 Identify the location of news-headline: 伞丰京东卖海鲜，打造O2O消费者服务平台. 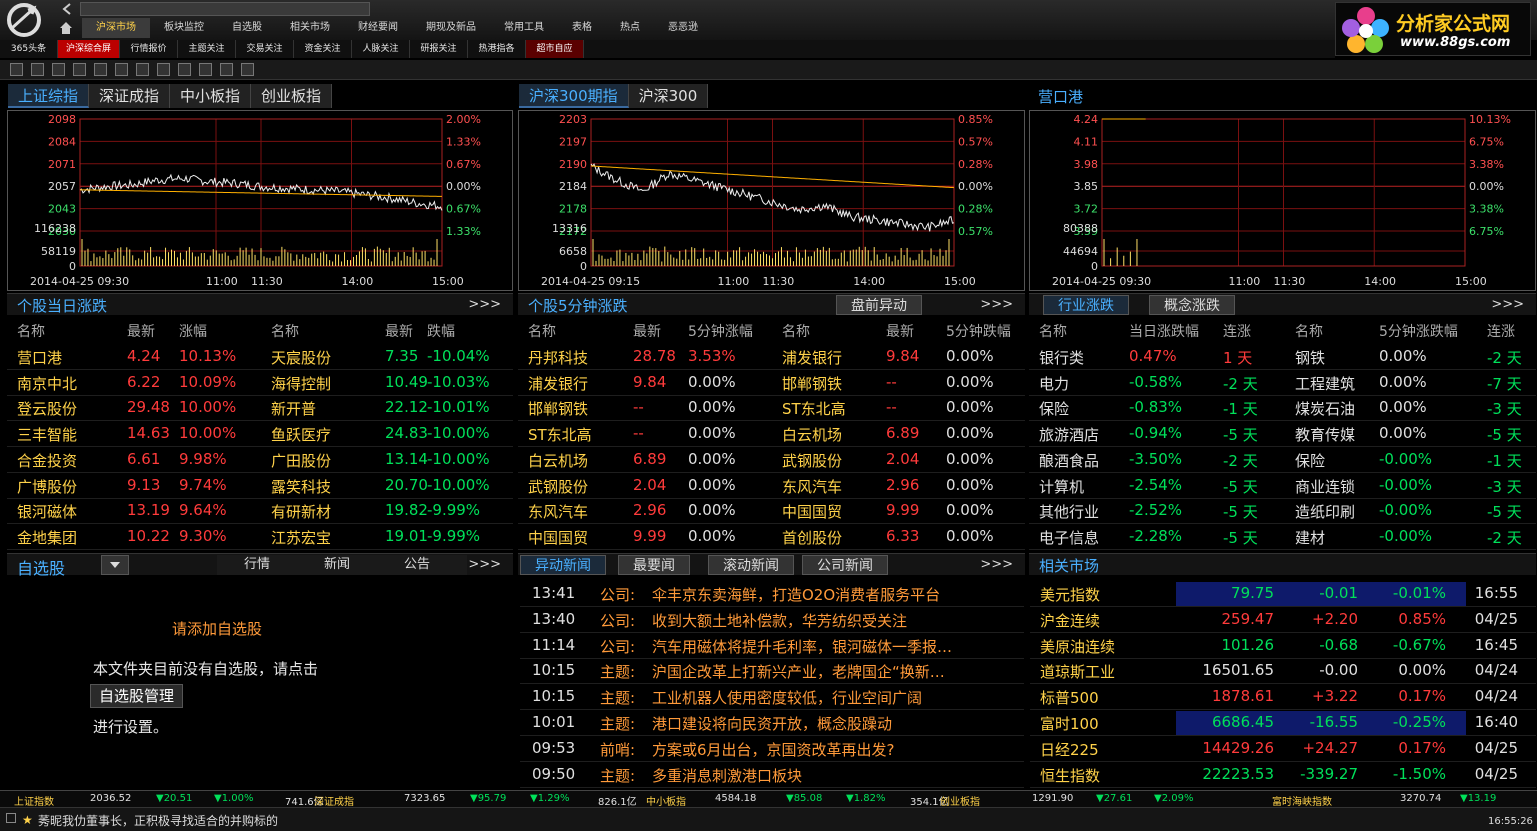
(837, 594).